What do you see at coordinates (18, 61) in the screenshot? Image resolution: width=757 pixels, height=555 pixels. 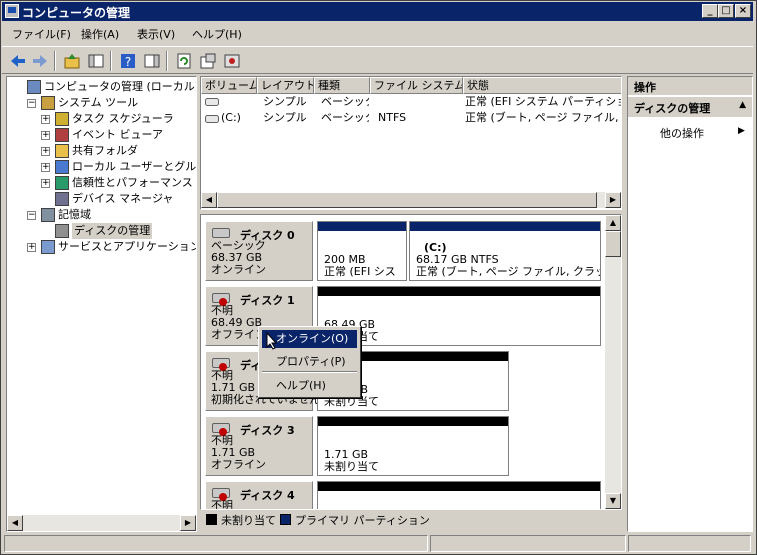 I see `back-arrow-icon` at bounding box center [18, 61].